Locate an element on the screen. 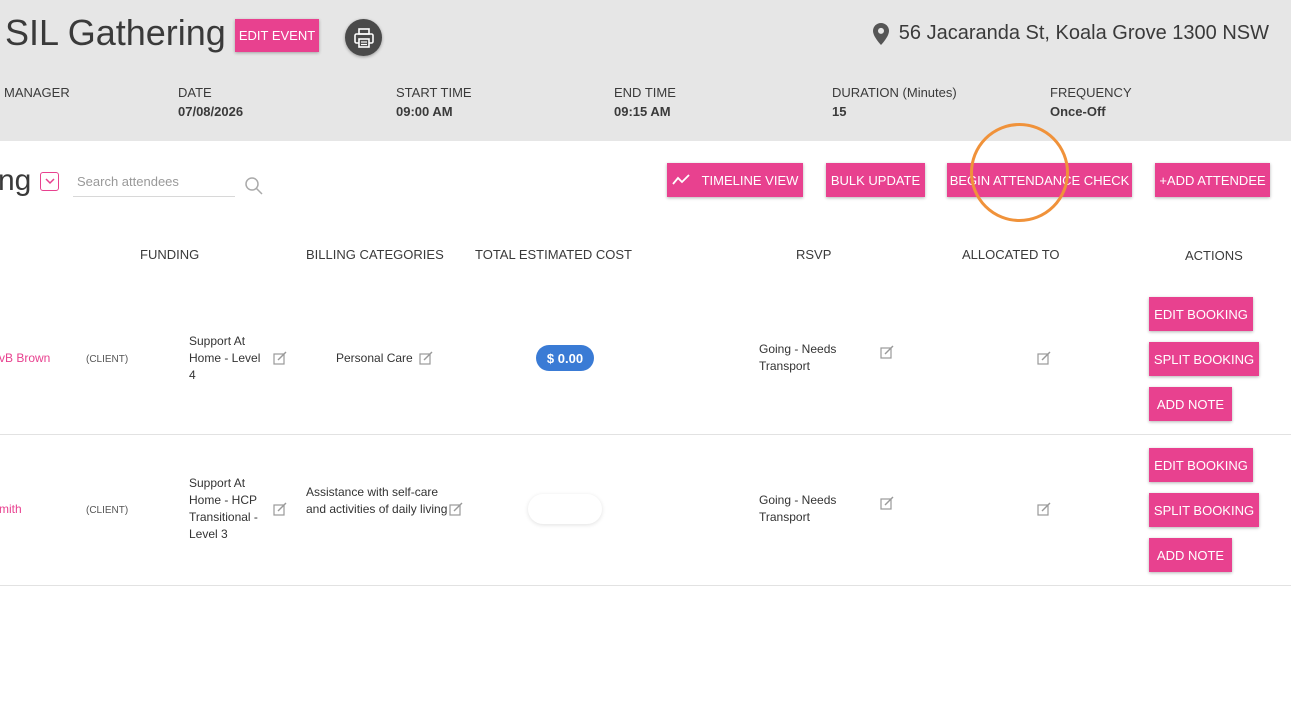 This screenshot has width=1291, height=721. begin-attendance-check-button: BEGIN ATTENDANCE CHECK is located at coordinates (1039, 180).